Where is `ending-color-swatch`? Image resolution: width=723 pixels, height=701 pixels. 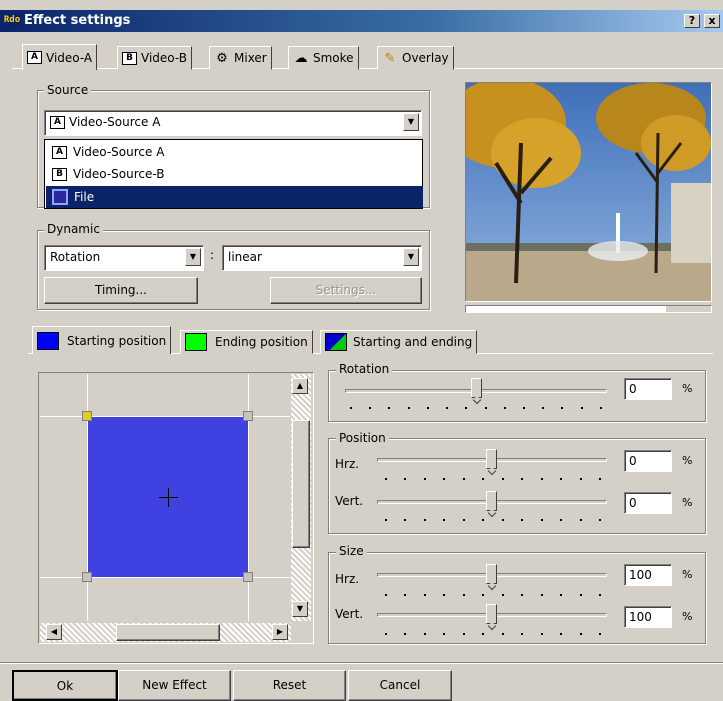 ending-color-swatch is located at coordinates (196, 342).